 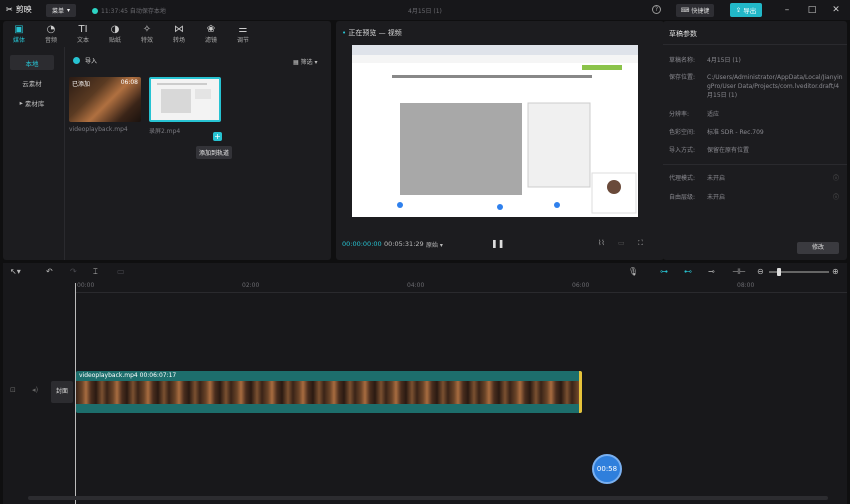 What do you see at coordinates (428, 498) in the screenshot?
I see `horizontal-scrollbar` at bounding box center [428, 498].